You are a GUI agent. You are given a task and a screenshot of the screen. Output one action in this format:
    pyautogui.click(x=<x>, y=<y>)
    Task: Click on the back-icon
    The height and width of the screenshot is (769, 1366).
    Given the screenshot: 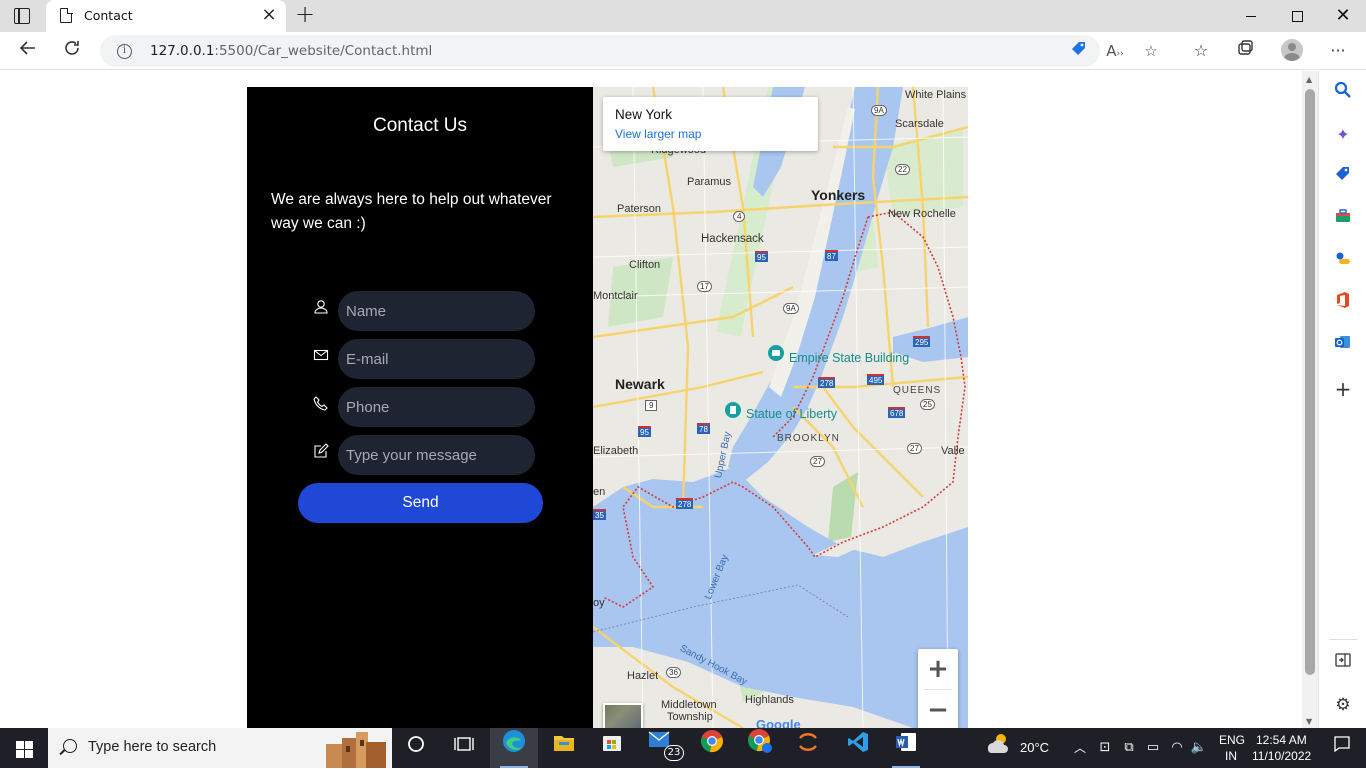 What is the action you would take?
    pyautogui.click(x=28, y=51)
    